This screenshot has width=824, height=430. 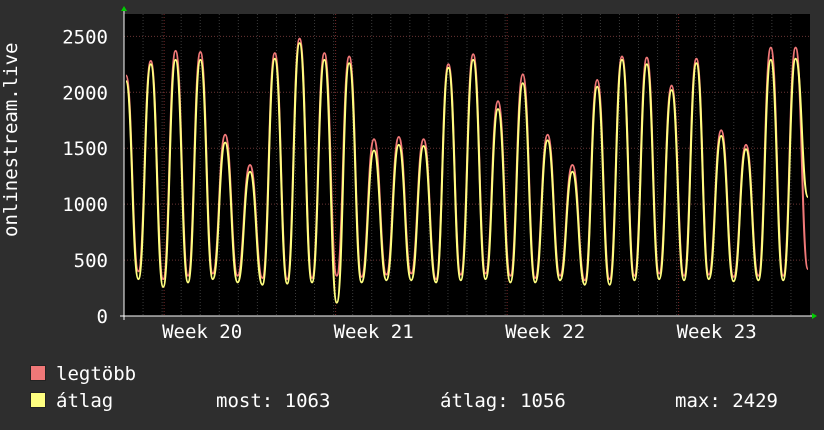 What do you see at coordinates (124, 8) in the screenshot?
I see `y-axis-arrow` at bounding box center [124, 8].